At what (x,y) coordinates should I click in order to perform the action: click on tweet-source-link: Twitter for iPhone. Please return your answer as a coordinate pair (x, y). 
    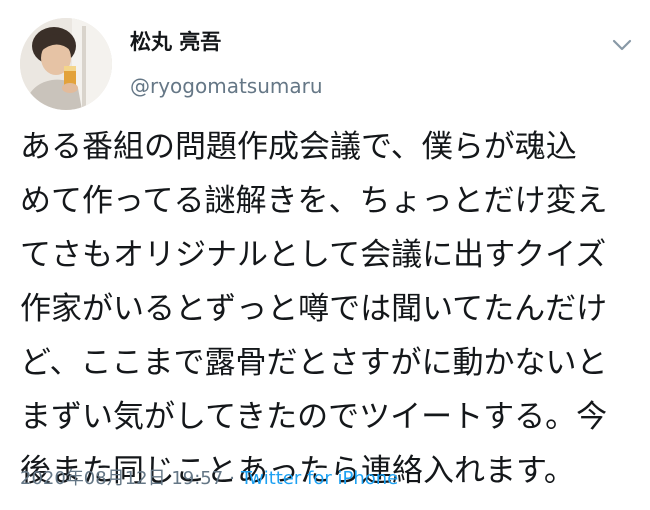
    Looking at the image, I should click on (319, 478).